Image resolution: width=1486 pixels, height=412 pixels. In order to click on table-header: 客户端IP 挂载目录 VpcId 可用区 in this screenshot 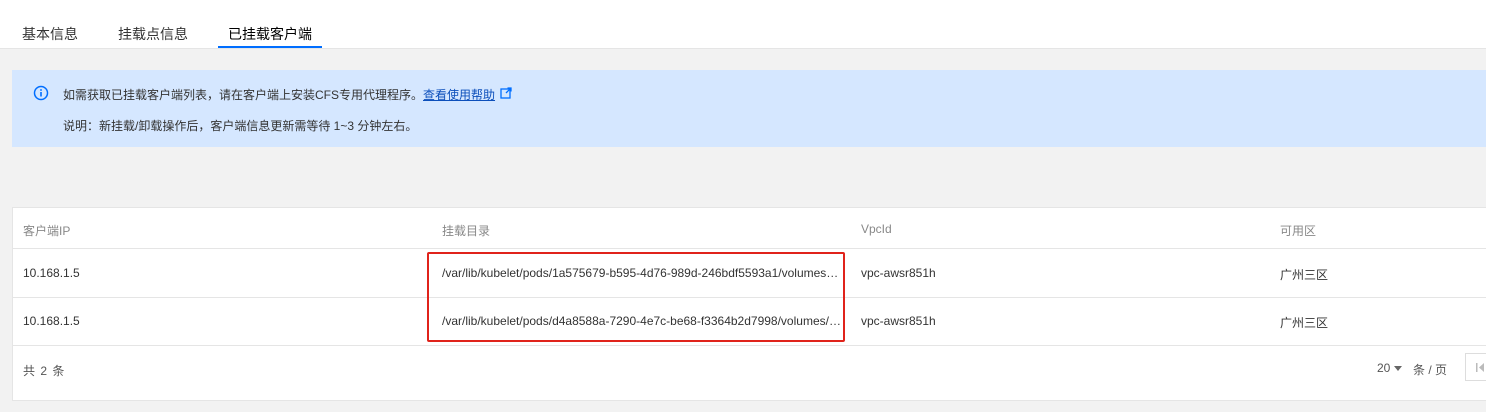, I will do `click(749, 228)`.